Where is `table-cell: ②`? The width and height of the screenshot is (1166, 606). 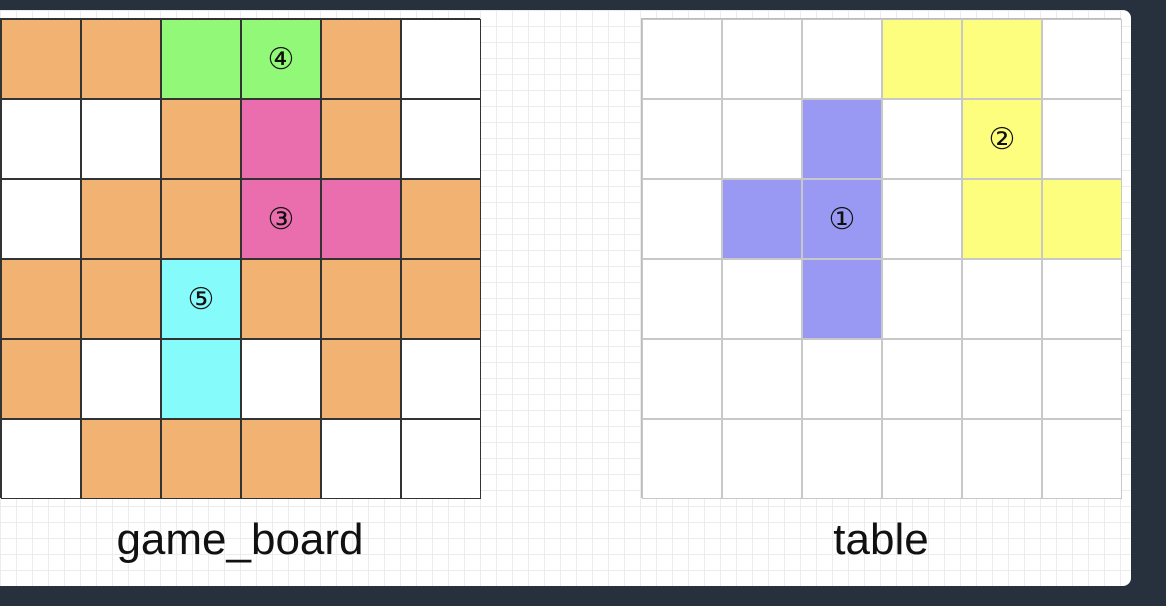 table-cell: ② is located at coordinates (1002, 139).